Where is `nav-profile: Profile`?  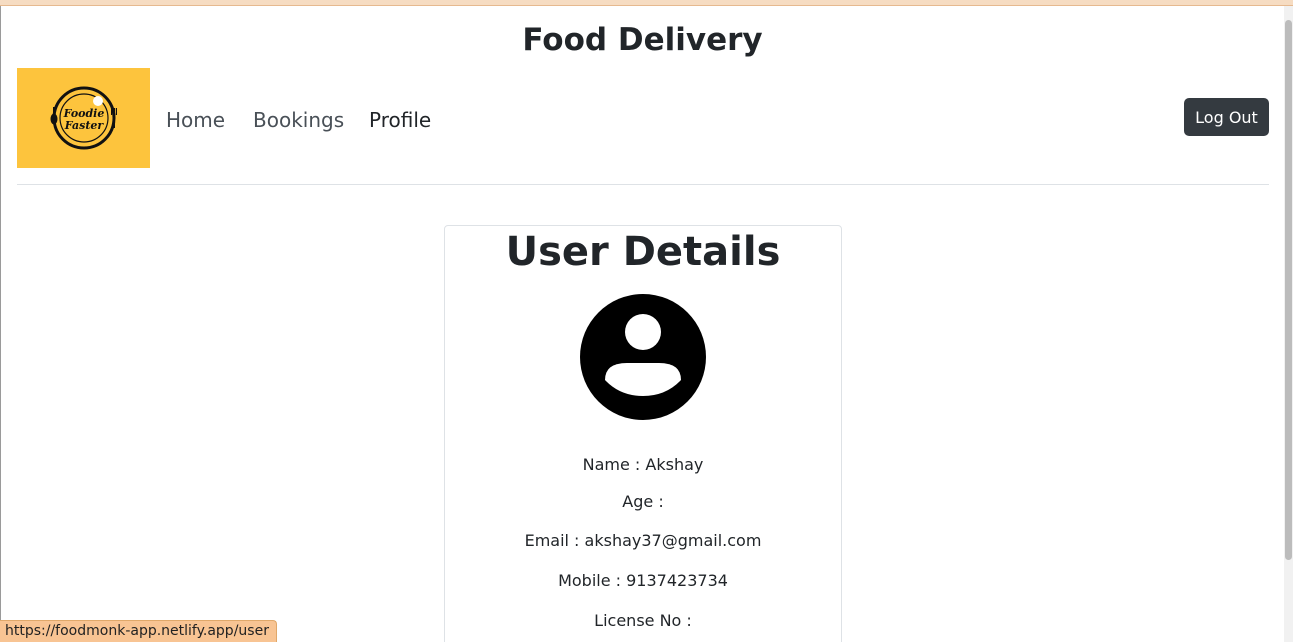 nav-profile: Profile is located at coordinates (400, 120).